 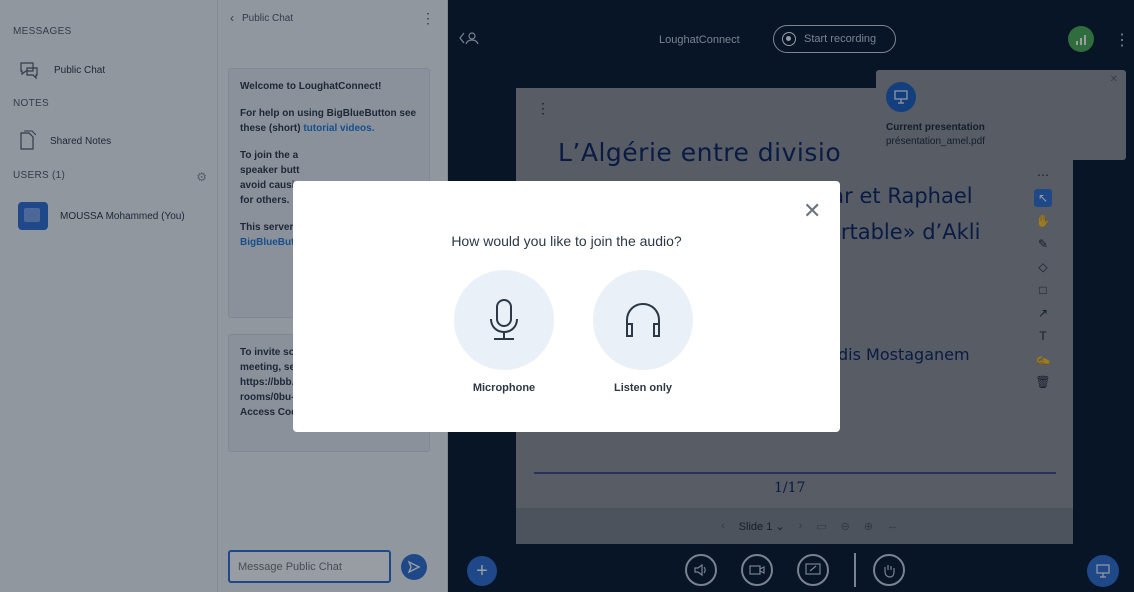 I want to click on microphone-button, so click(x=504, y=320).